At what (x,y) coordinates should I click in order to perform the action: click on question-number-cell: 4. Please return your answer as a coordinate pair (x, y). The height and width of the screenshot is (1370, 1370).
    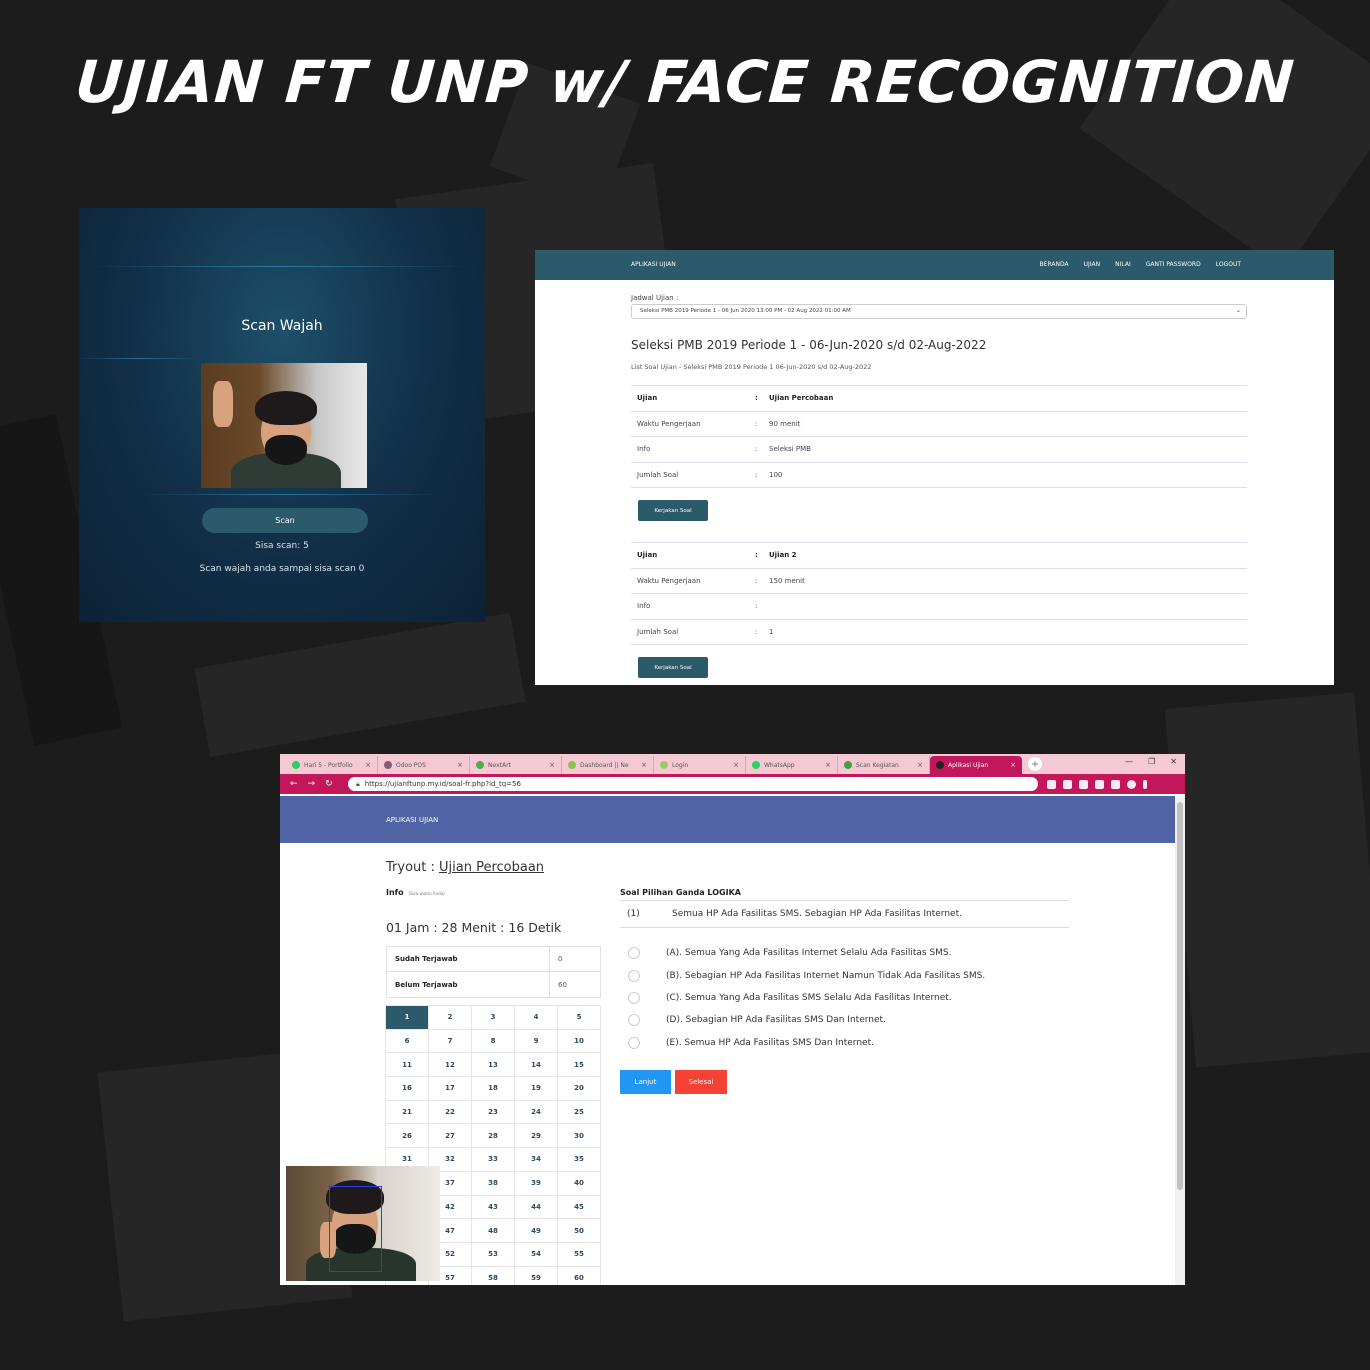
    Looking at the image, I should click on (536, 1017).